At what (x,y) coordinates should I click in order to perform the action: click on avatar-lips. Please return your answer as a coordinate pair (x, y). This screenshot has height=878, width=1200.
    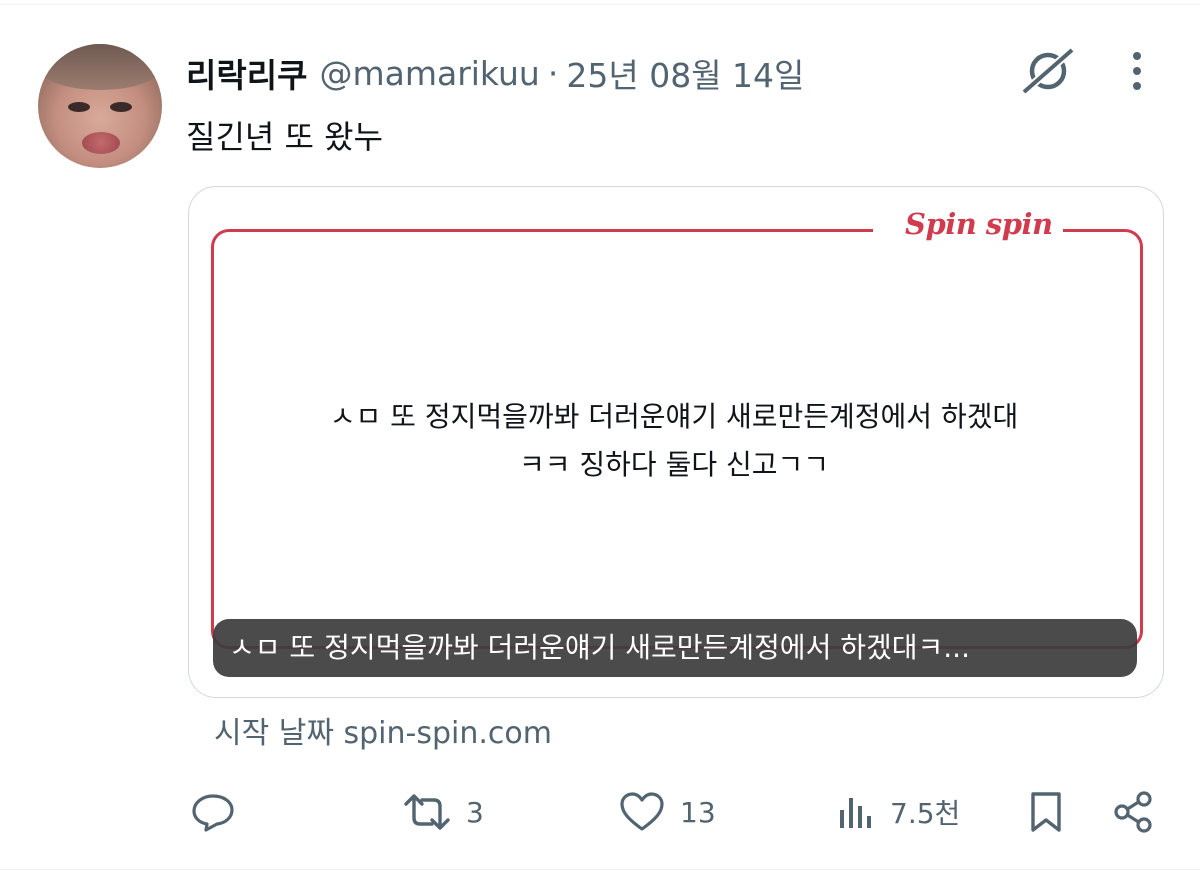
    Looking at the image, I should click on (101, 143).